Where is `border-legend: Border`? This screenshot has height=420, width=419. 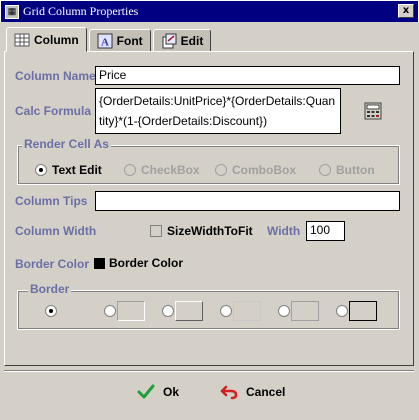
border-legend: Border is located at coordinates (50, 289).